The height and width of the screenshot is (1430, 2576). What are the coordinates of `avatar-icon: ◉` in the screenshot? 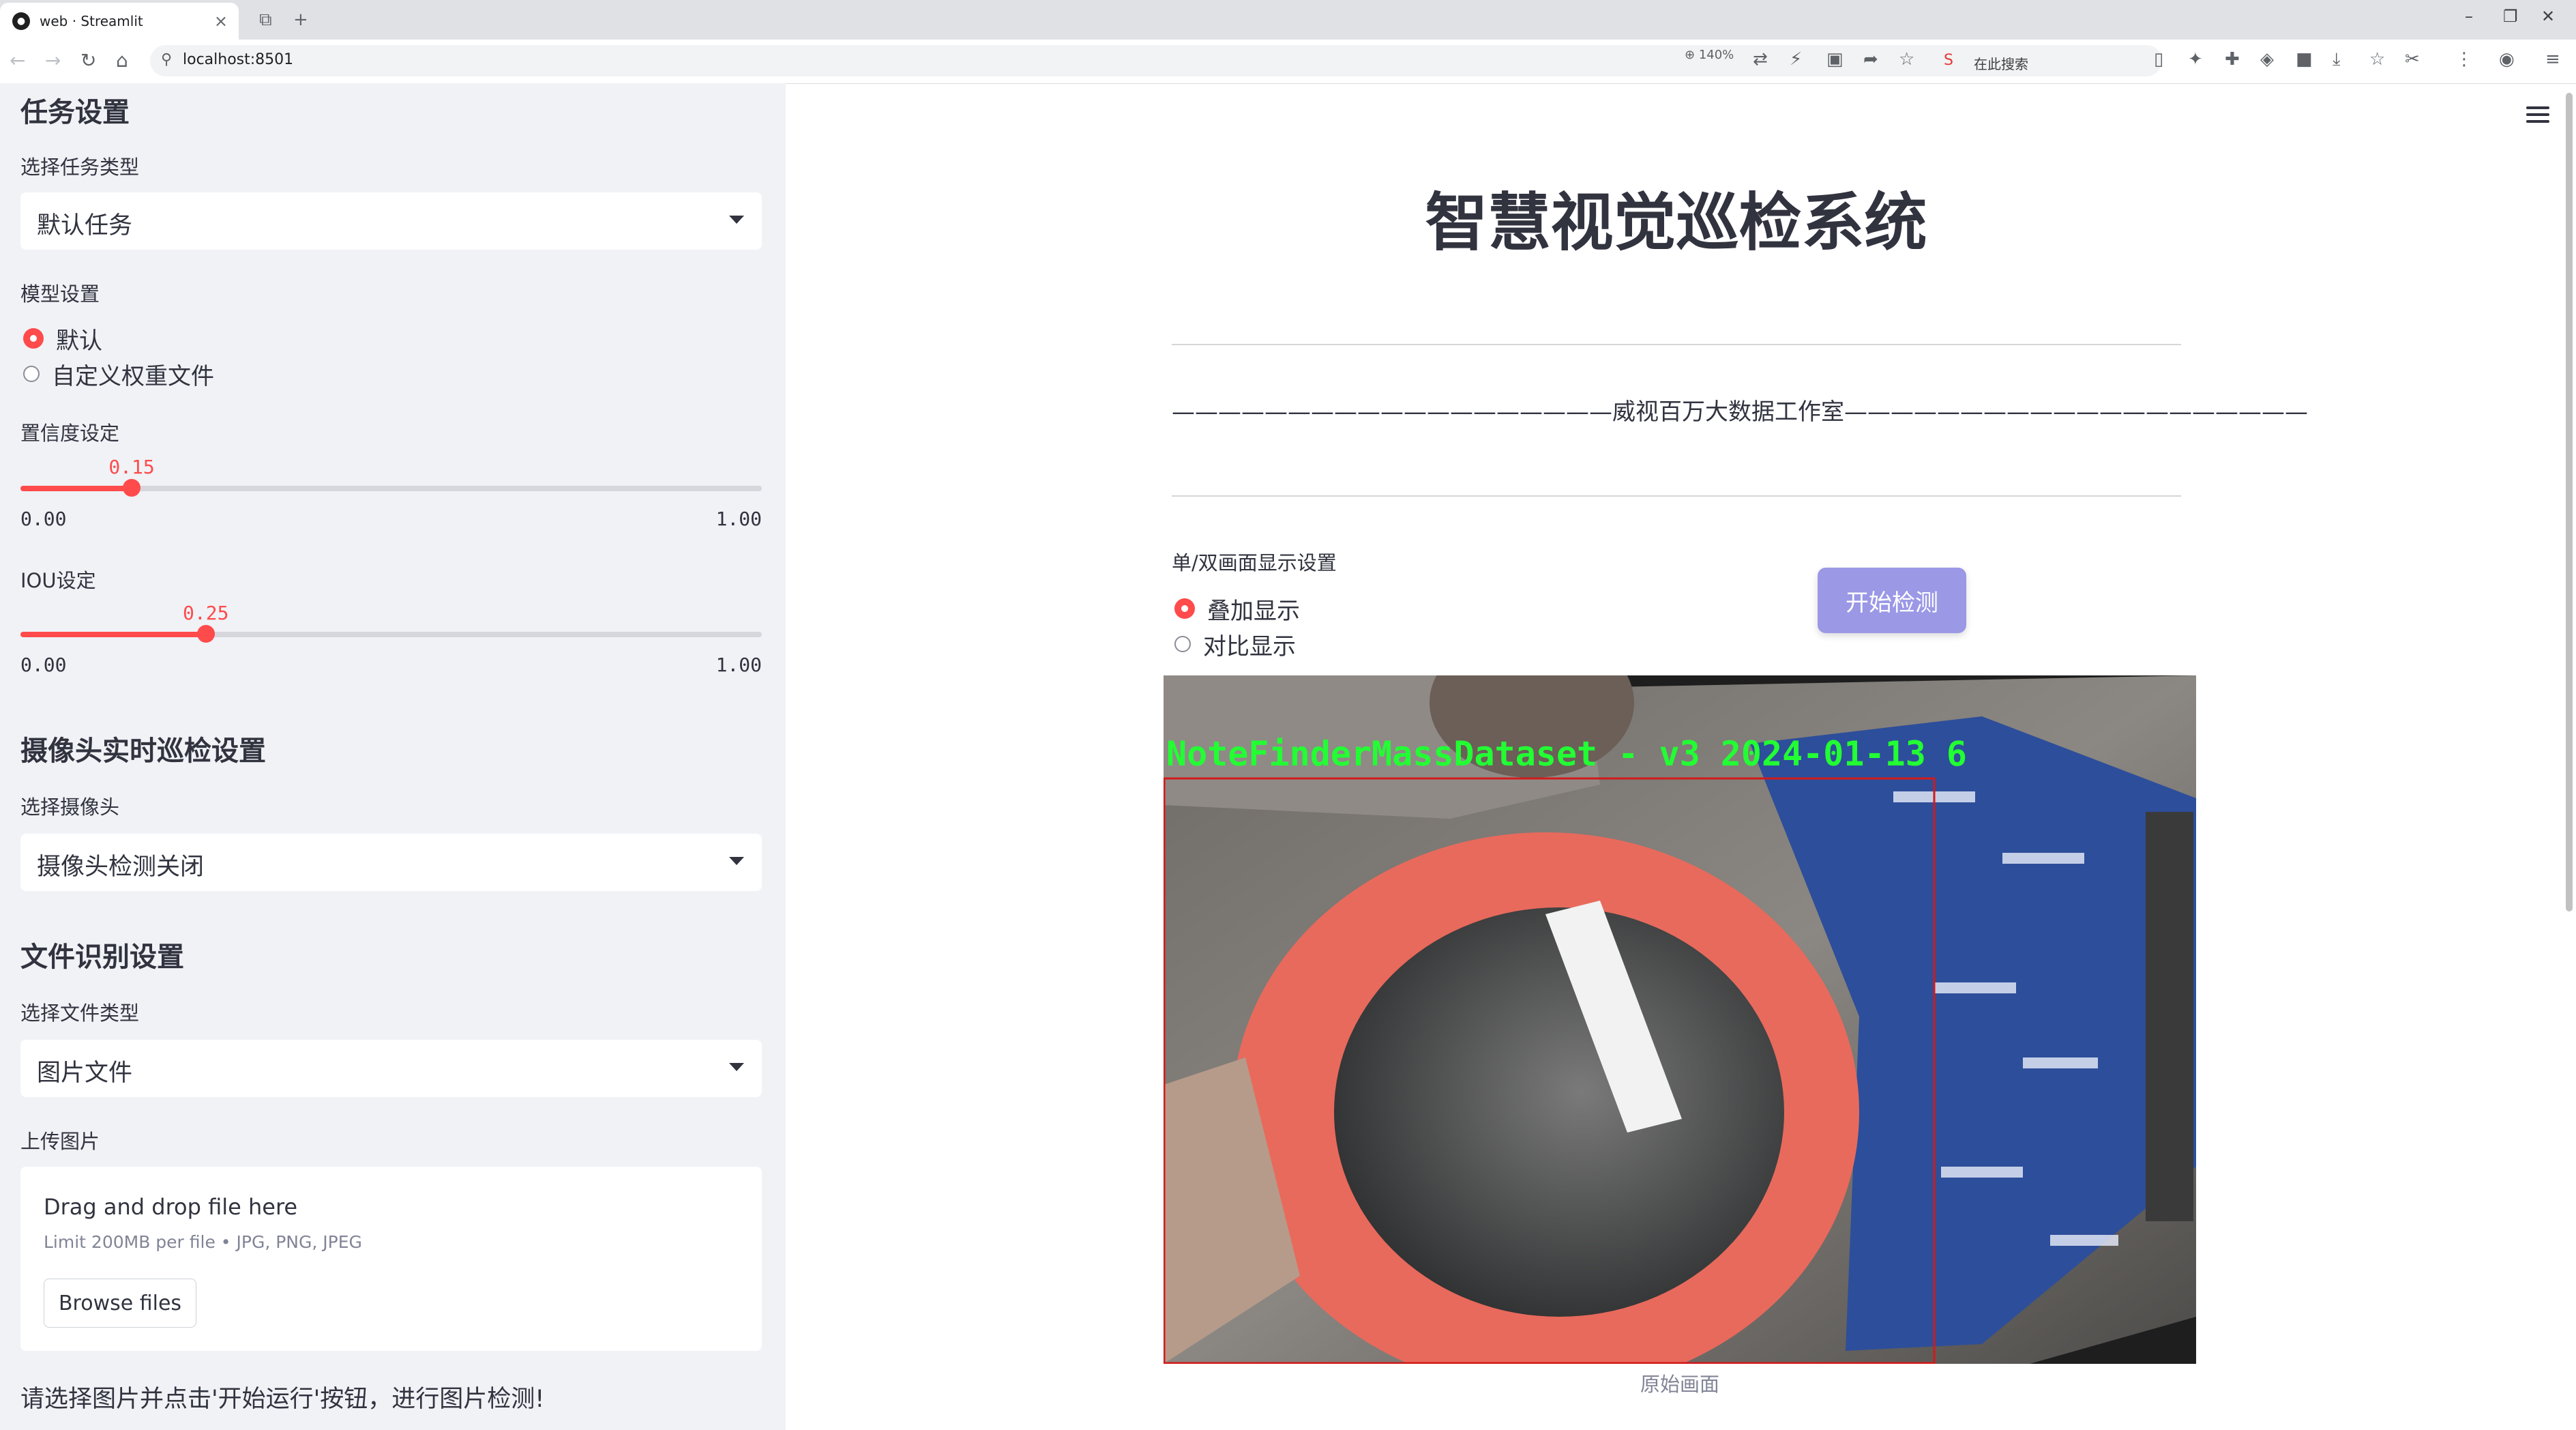 It's located at (2507, 60).